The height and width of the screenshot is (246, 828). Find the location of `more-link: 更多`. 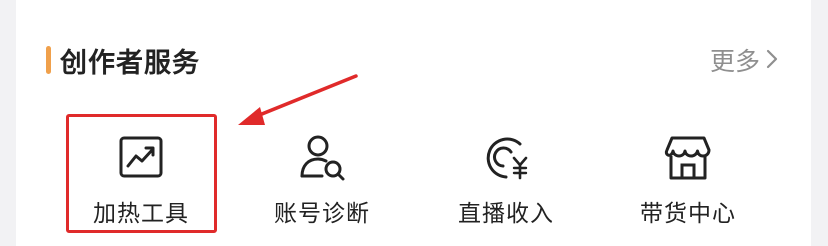

more-link: 更多 is located at coordinates (744, 60).